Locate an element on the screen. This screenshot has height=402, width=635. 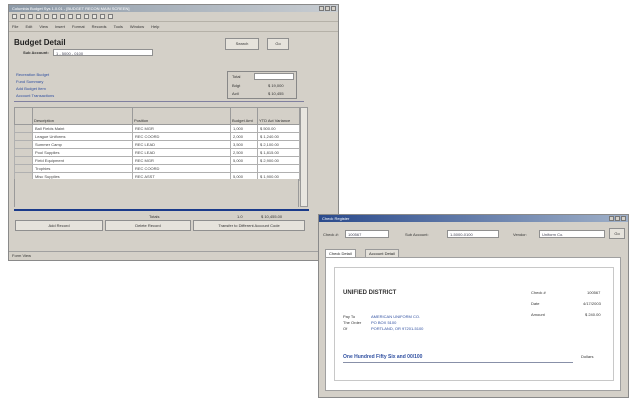
table-row: League Uniforms REC COORD 2,000 $ 1,240.00 is located at coordinates (157, 136).